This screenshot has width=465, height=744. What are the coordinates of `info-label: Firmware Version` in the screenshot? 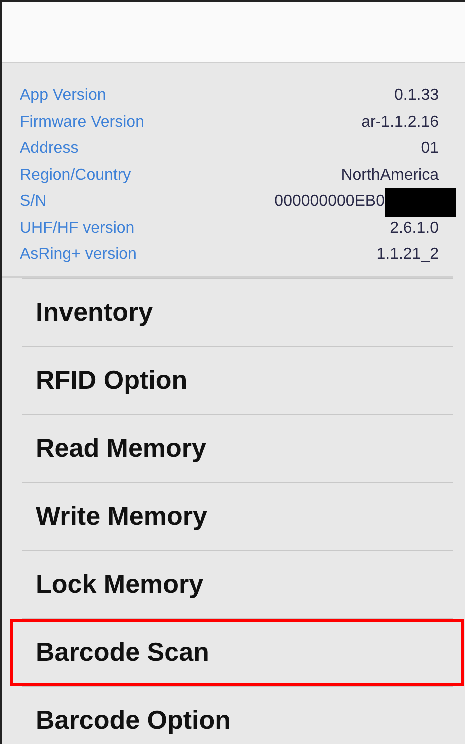 It's located at (82, 123).